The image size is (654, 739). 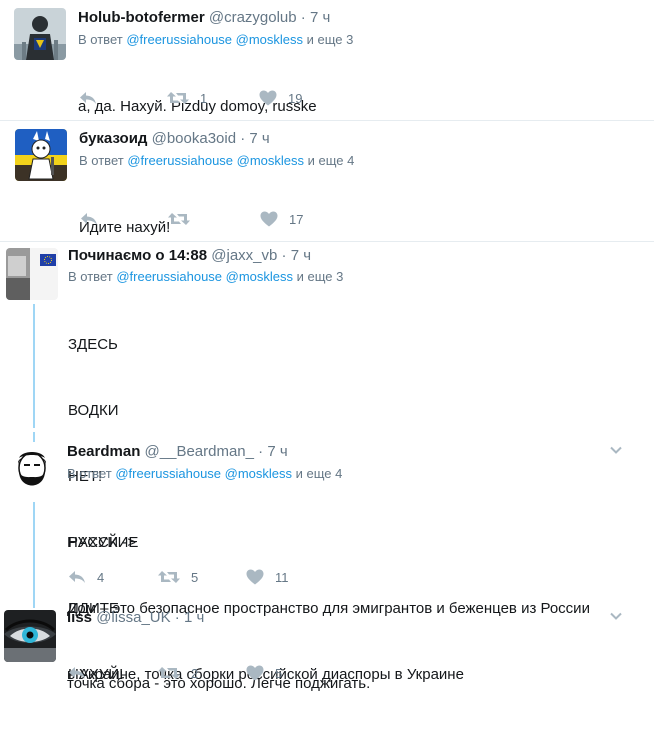 I want to click on like-button: 5, so click(x=263, y=673).